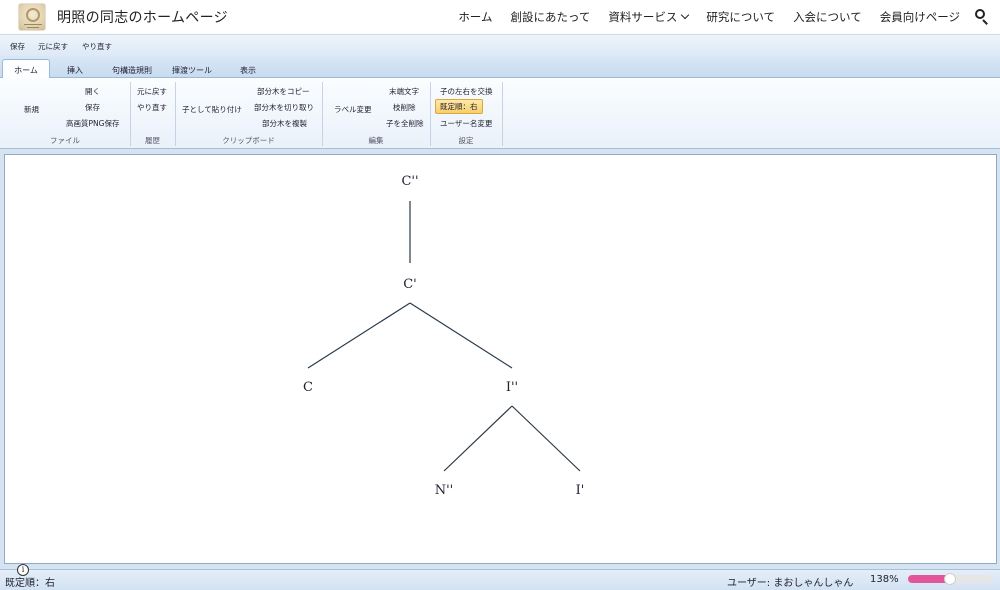 The width and height of the screenshot is (1000, 590). What do you see at coordinates (284, 123) in the screenshot?
I see `duplicate-subtree-button: 部分木を複製` at bounding box center [284, 123].